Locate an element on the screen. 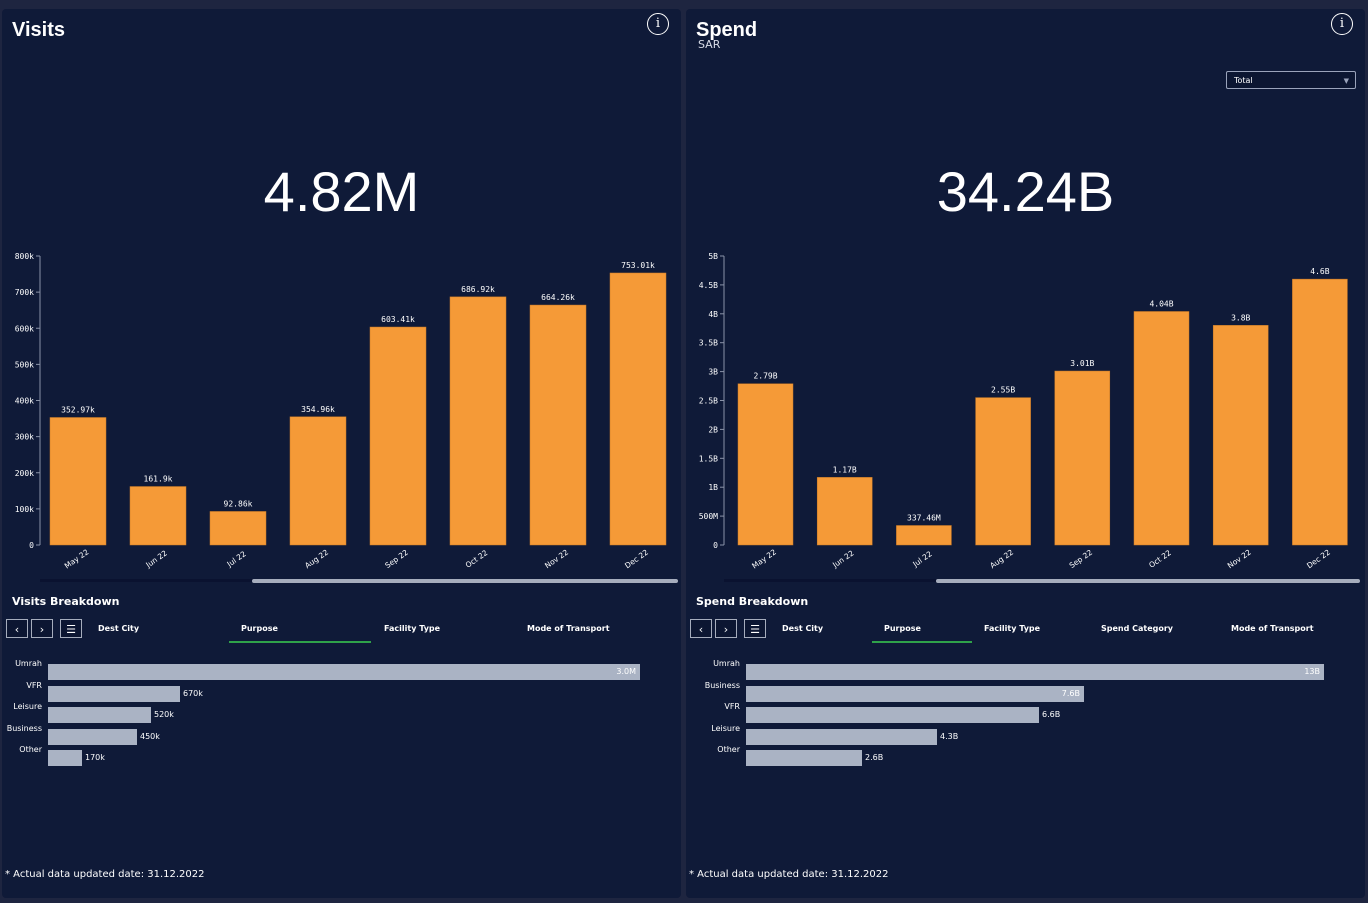 This screenshot has width=1368, height=903. breakdown-value-label: 170k is located at coordinates (95, 757).